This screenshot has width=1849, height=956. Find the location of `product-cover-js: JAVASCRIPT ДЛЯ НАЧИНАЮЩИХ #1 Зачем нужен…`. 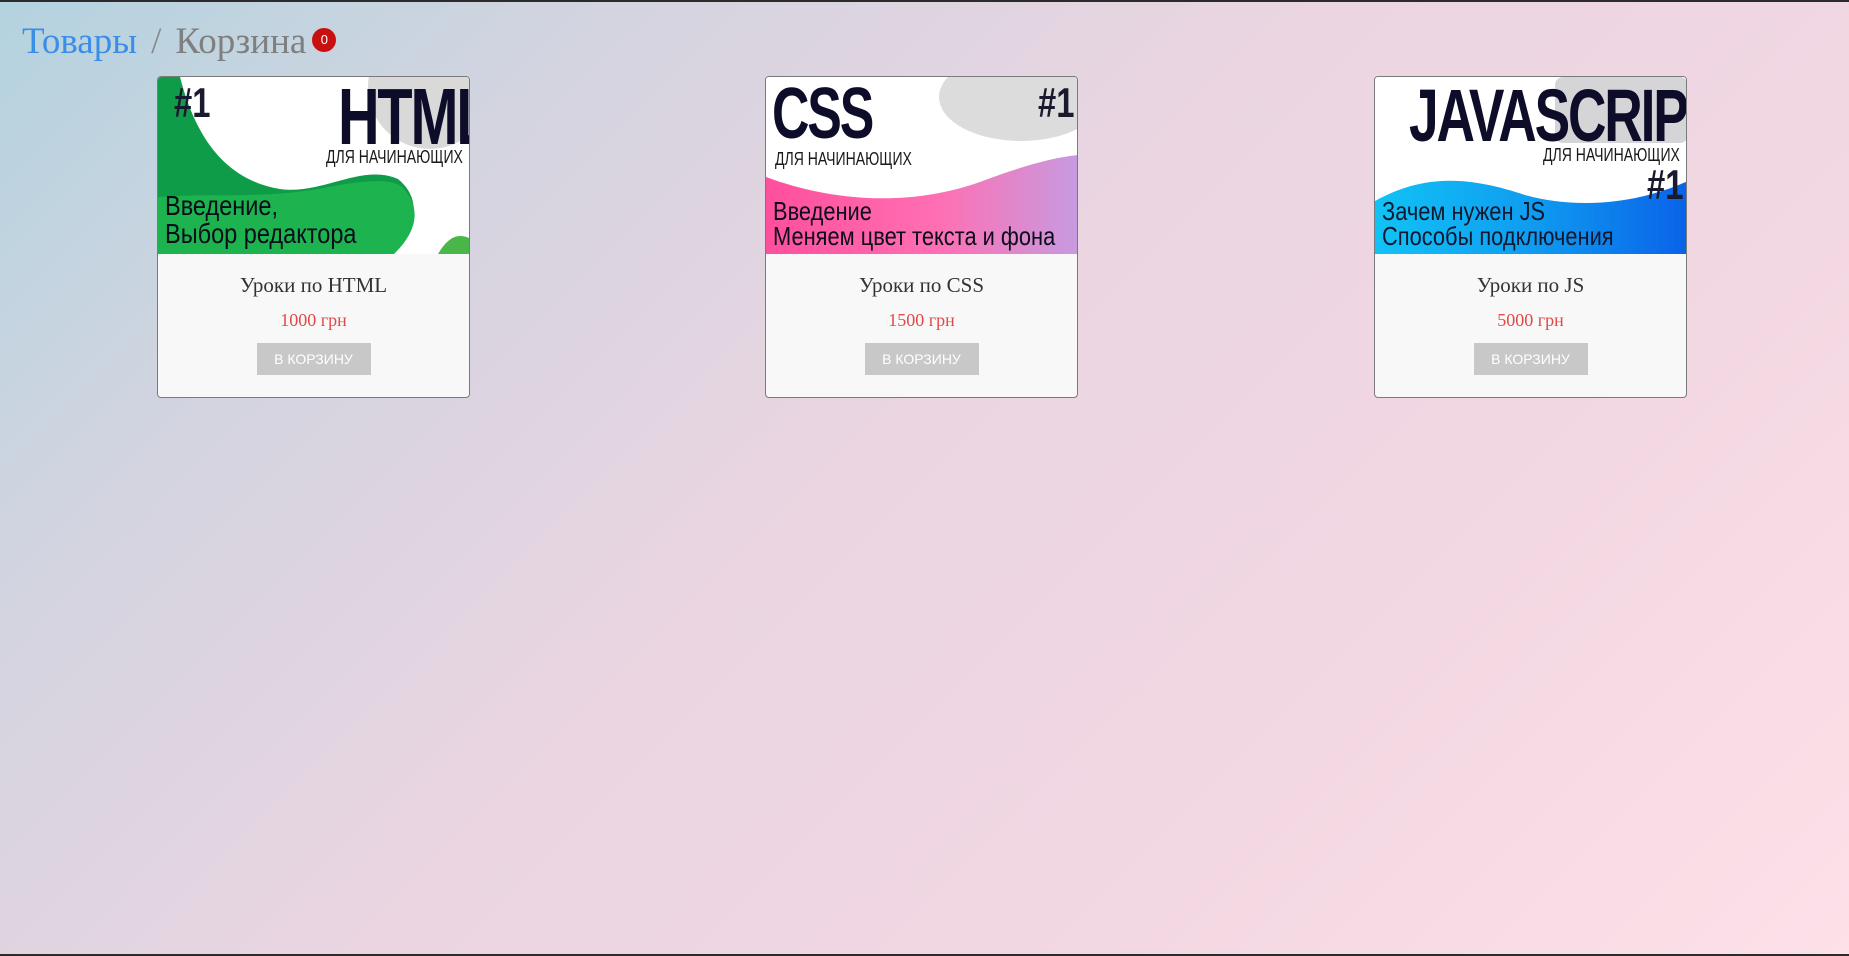

product-cover-js: JAVASCRIPT ДЛЯ НАЧИНАЮЩИХ #1 Зачем нужен… is located at coordinates (1530, 165).